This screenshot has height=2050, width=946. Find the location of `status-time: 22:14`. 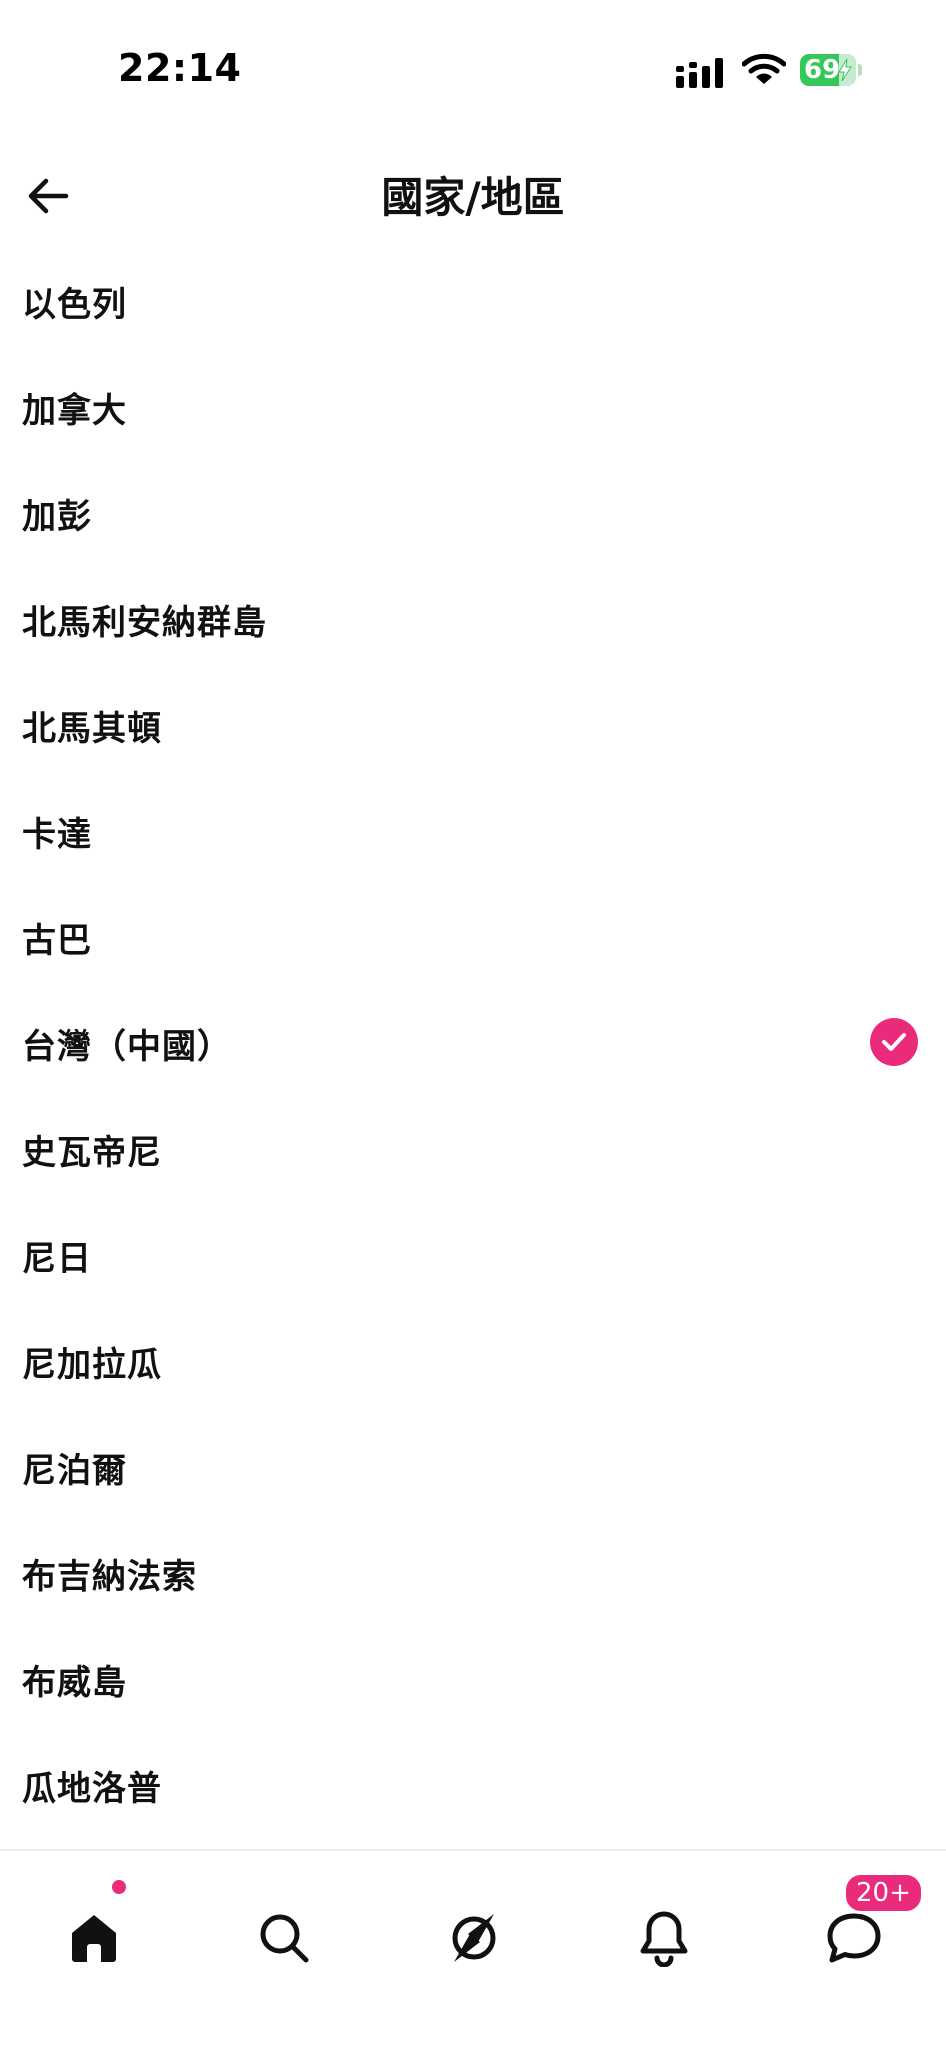

status-time: 22:14 is located at coordinates (180, 68).